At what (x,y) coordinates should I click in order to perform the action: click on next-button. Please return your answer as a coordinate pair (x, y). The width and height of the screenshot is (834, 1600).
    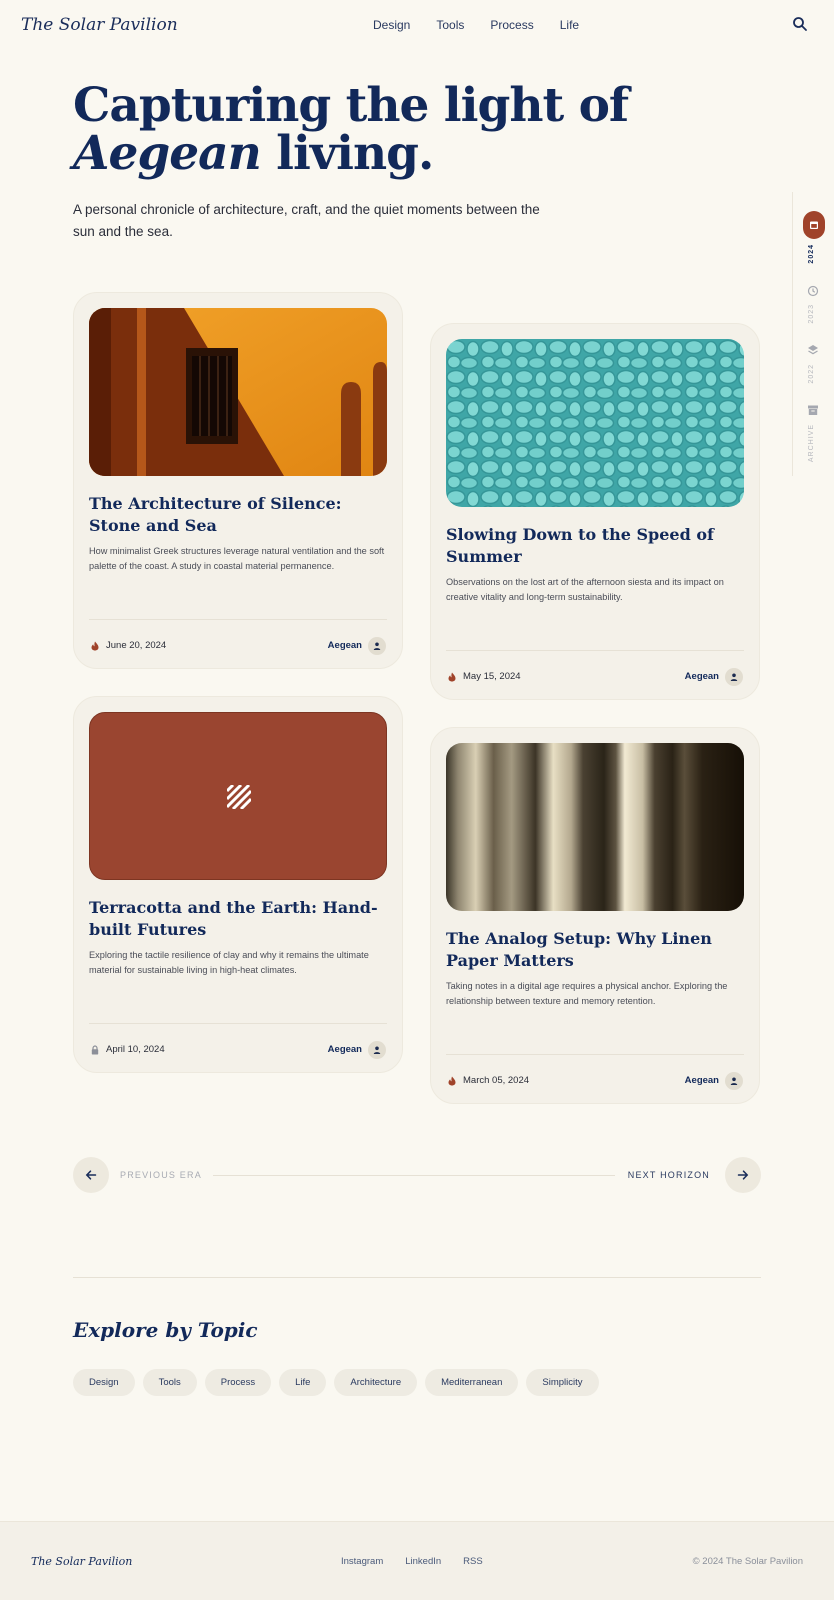
    Looking at the image, I should click on (743, 1175).